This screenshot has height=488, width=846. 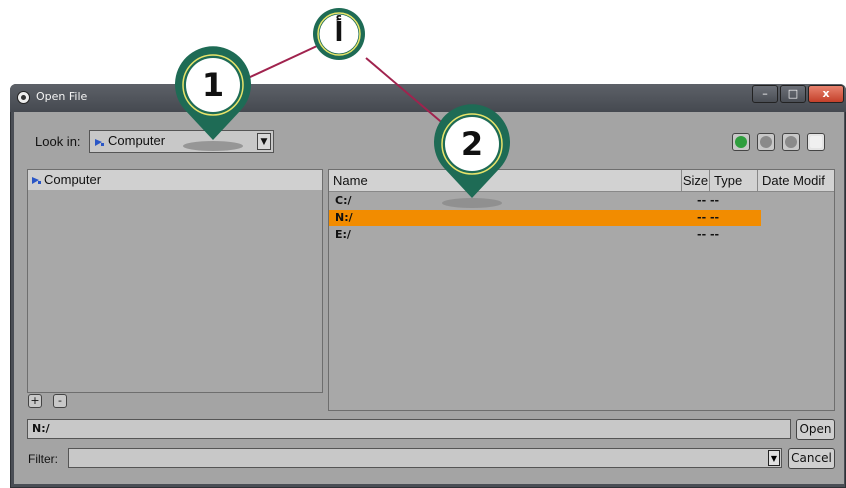 What do you see at coordinates (472, 203) in the screenshot?
I see `callout-2-shadow` at bounding box center [472, 203].